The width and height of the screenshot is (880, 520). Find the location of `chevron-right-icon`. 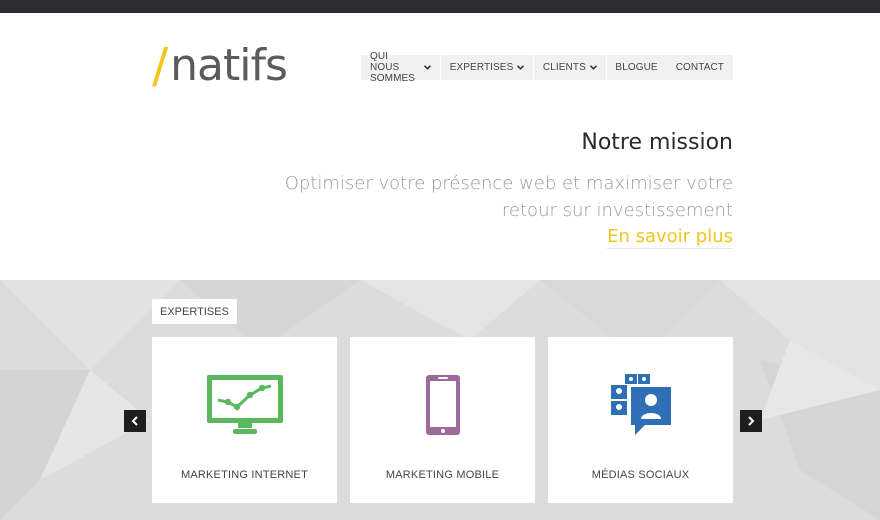

chevron-right-icon is located at coordinates (751, 421).